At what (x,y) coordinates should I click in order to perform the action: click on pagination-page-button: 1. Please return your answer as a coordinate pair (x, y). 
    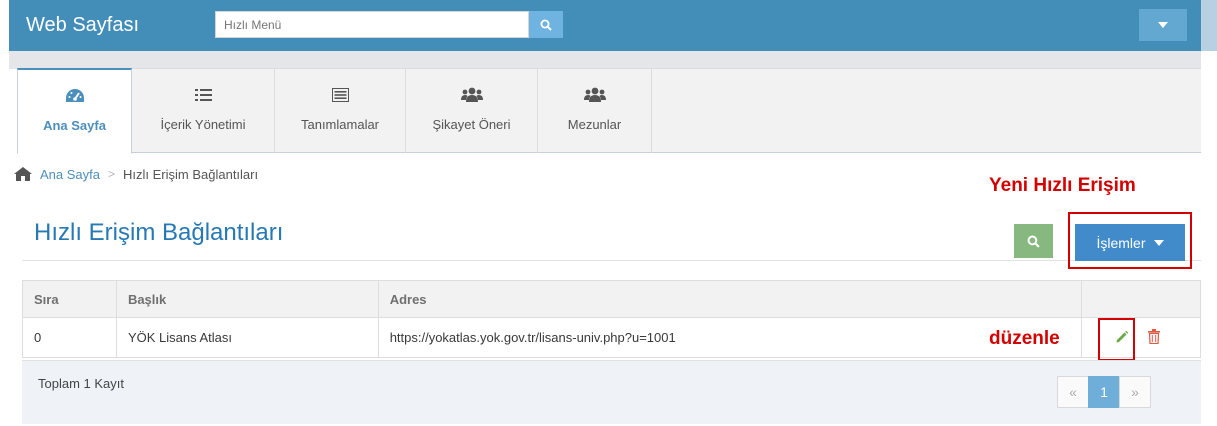
    Looking at the image, I should click on (1104, 392).